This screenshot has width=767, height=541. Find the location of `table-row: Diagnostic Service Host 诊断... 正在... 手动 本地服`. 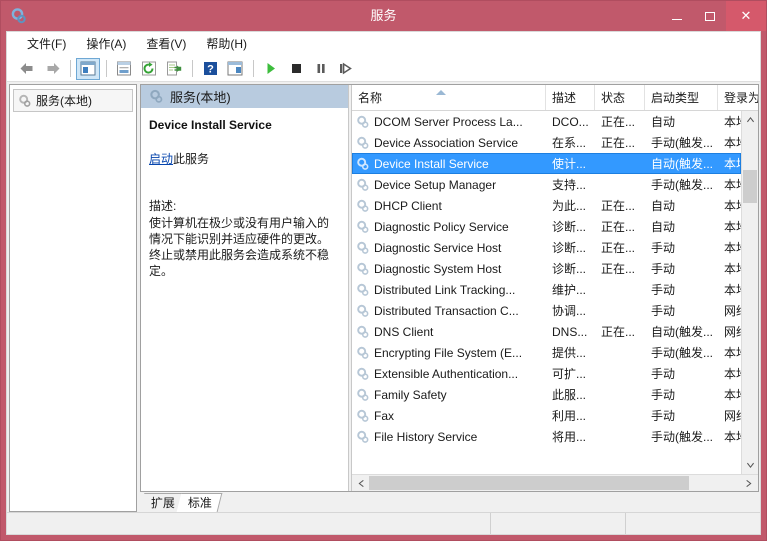

table-row: Diagnostic Service Host 诊断... 正在... 手动 本地服 is located at coordinates (546, 247).